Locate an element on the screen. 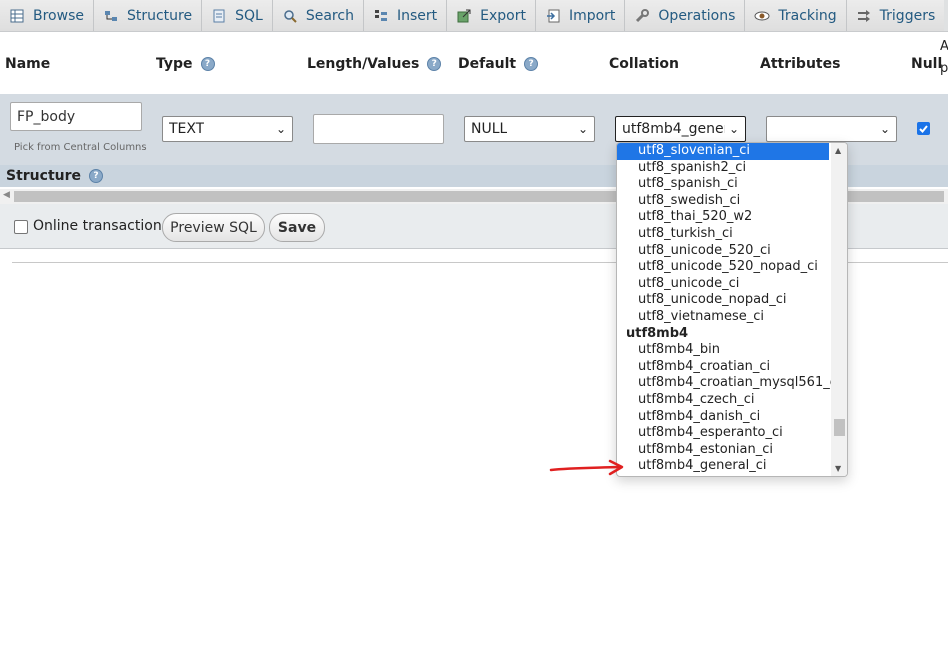  tab-sql: SQL is located at coordinates (237, 15).